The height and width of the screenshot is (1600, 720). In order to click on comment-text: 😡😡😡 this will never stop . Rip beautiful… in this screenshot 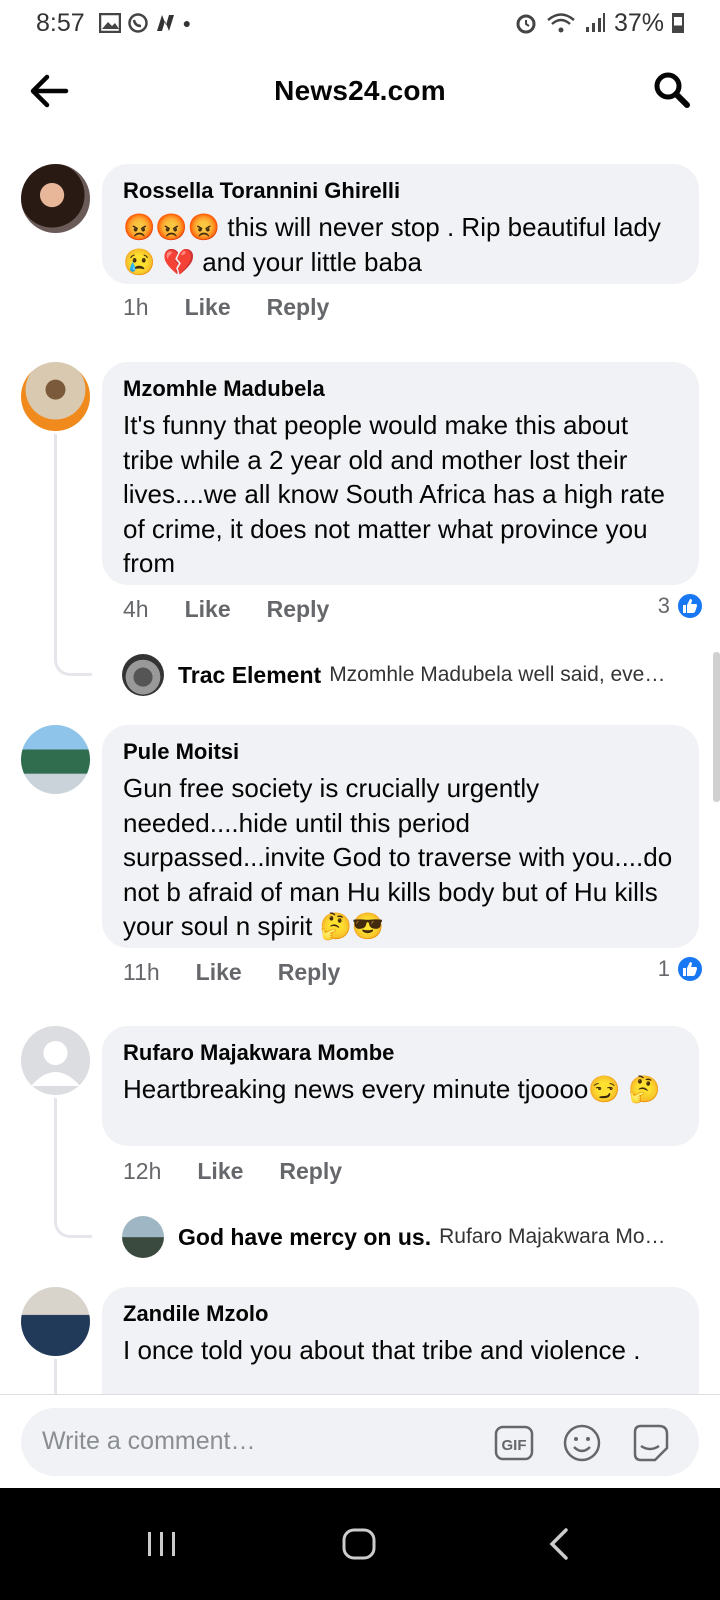, I will do `click(392, 244)`.